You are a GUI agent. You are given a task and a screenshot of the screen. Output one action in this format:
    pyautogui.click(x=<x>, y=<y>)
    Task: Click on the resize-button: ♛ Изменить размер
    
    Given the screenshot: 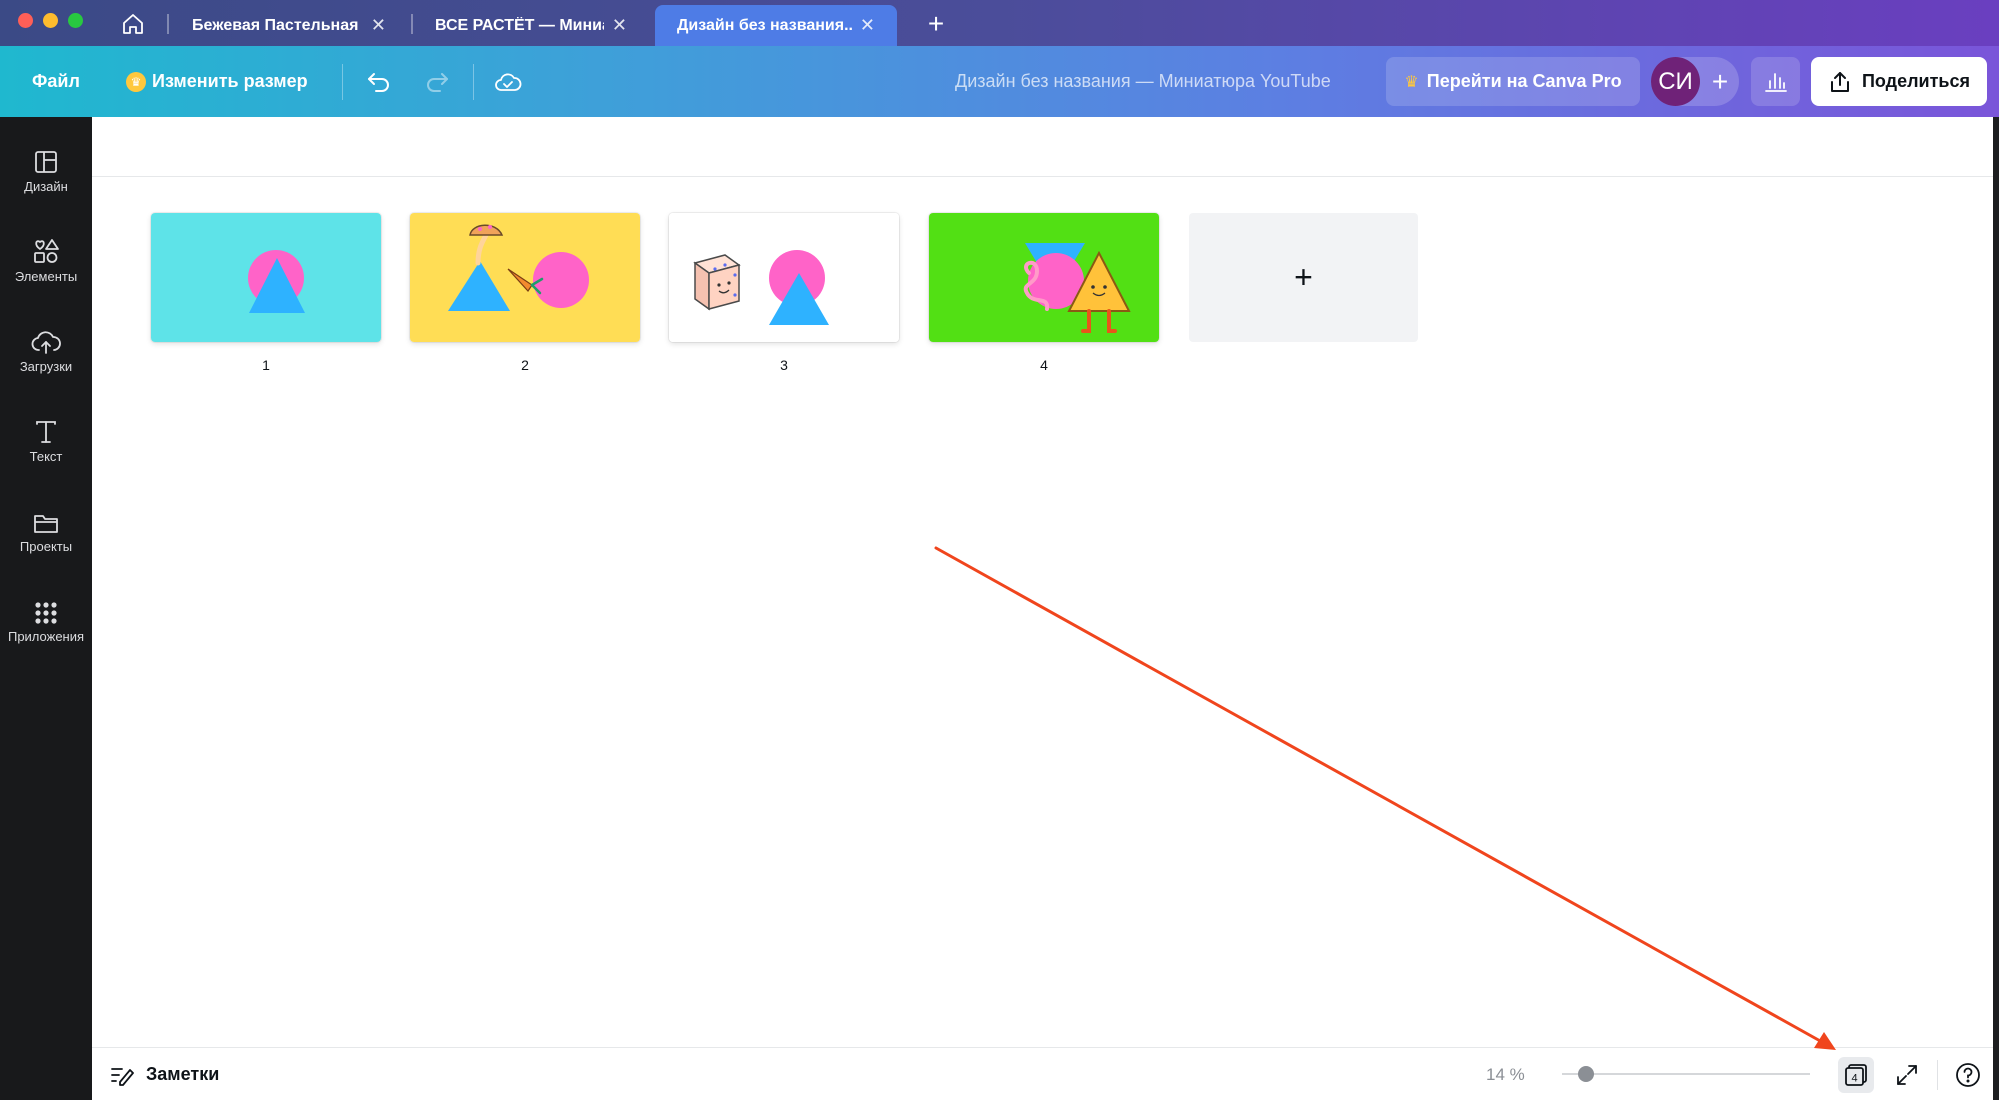 What is the action you would take?
    pyautogui.click(x=217, y=81)
    